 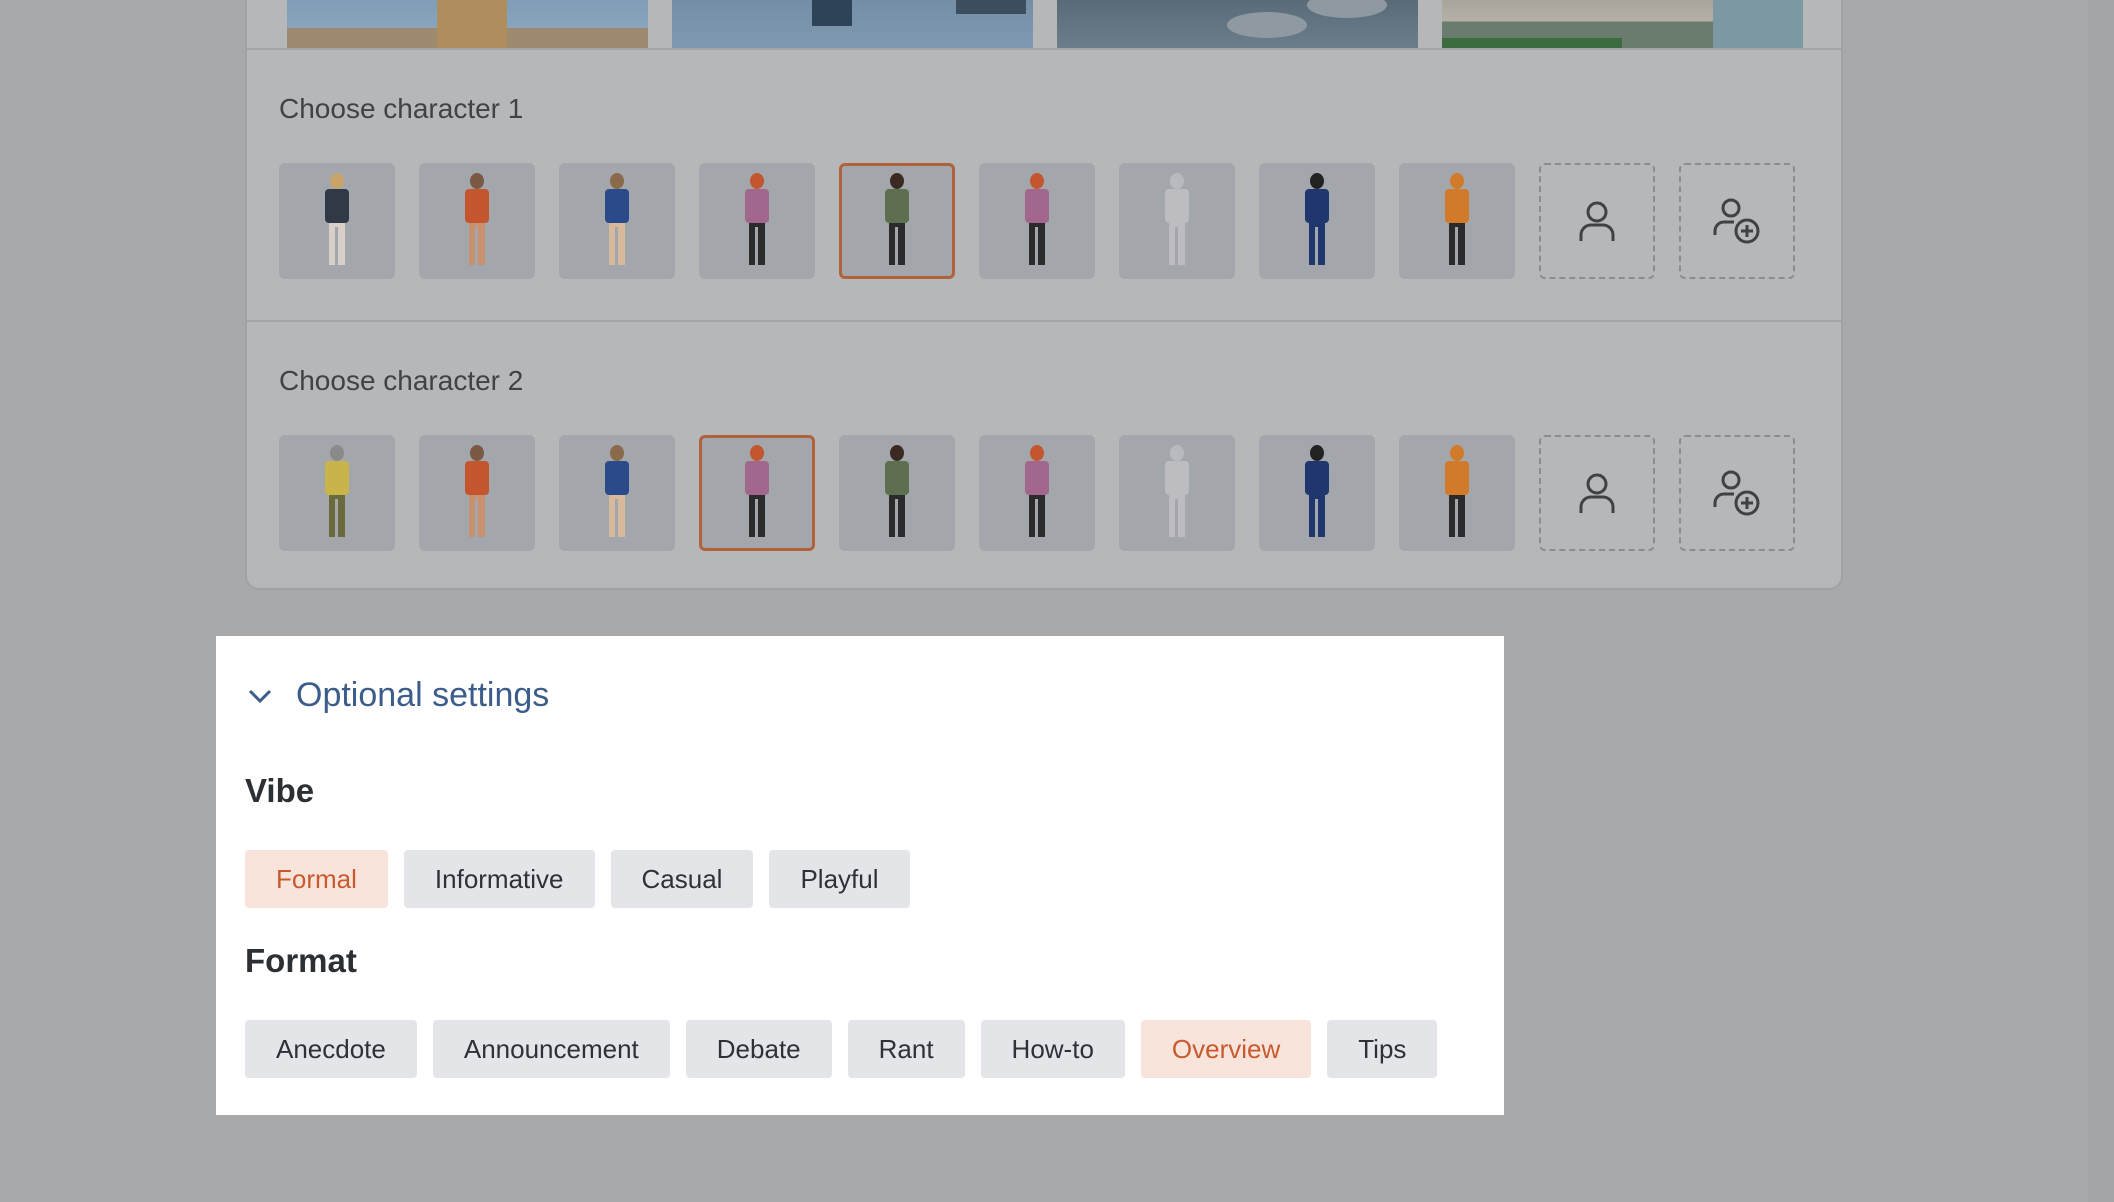 I want to click on scene-thumbnail-office, so click(x=1622, y=24).